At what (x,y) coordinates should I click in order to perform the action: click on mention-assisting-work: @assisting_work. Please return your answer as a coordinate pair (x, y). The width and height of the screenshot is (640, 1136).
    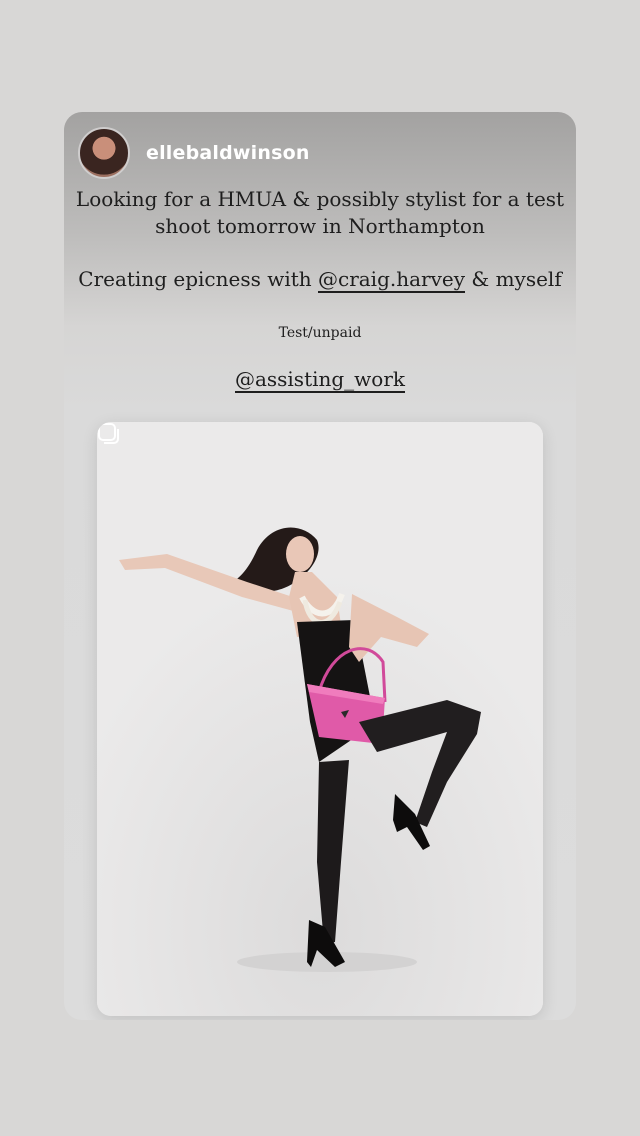
    Looking at the image, I should click on (320, 380).